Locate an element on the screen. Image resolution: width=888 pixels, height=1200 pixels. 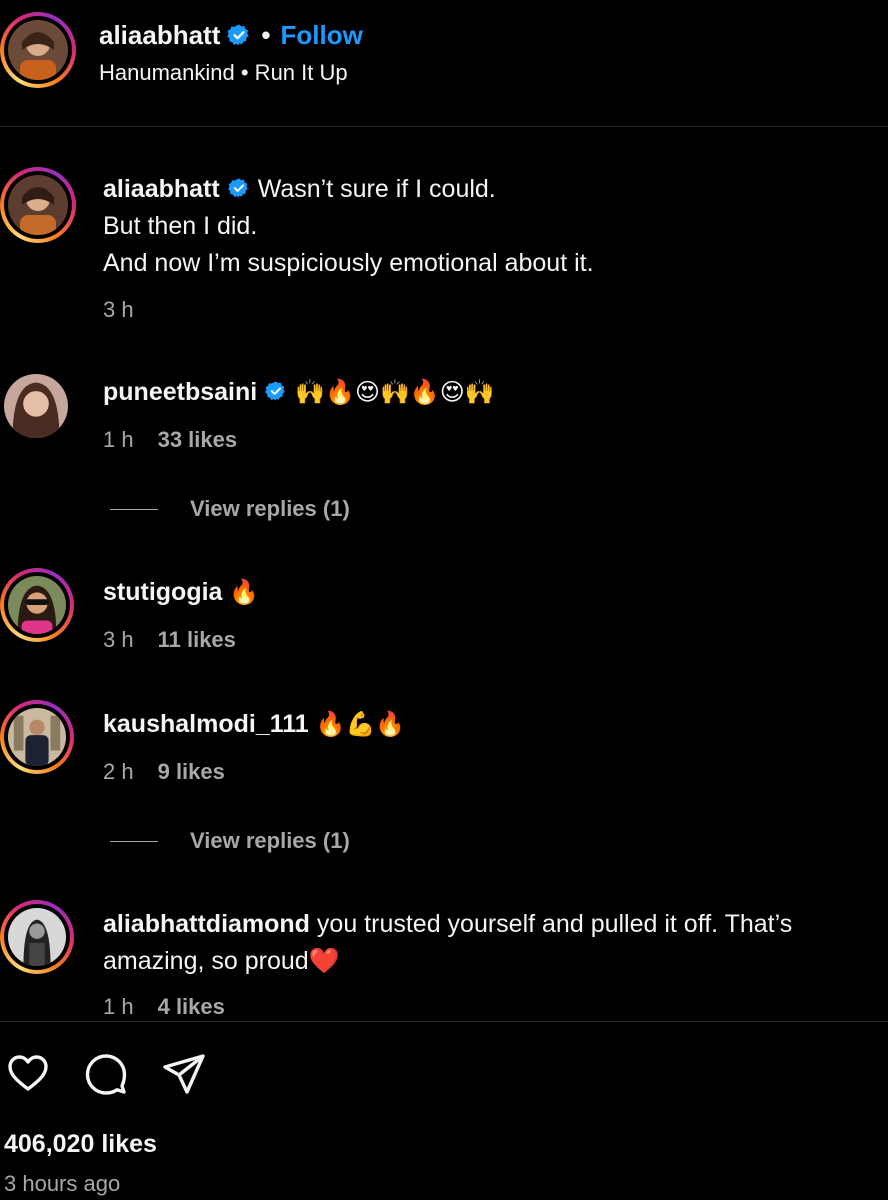
comment-meta: 1 h 33 likes is located at coordinates (170, 440).